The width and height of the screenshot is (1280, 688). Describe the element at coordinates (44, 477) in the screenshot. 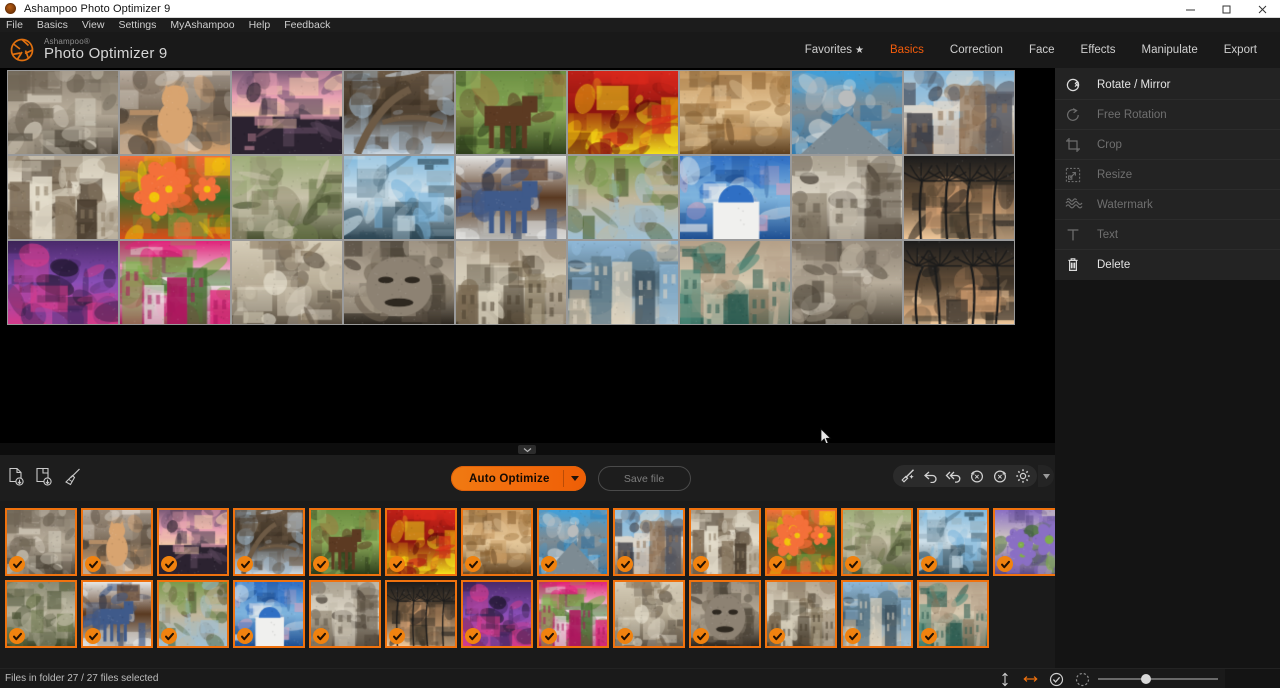

I see `add-folder-icon` at that location.